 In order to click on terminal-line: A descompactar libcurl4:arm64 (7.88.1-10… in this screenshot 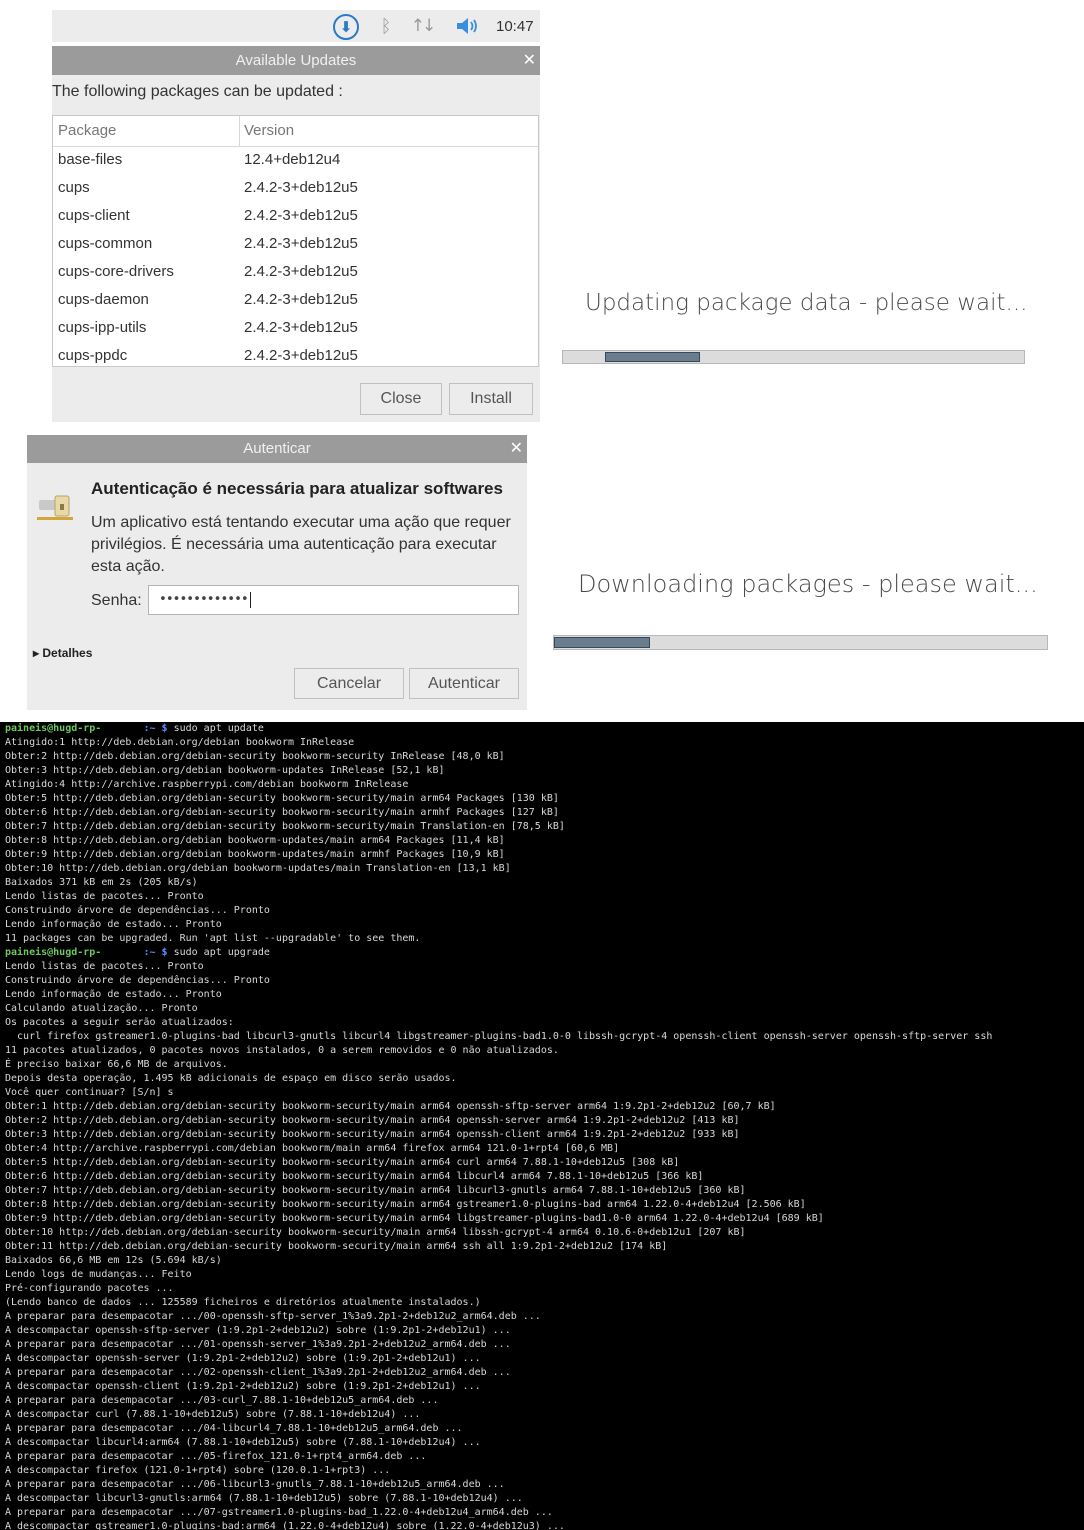, I will do `click(243, 1442)`.